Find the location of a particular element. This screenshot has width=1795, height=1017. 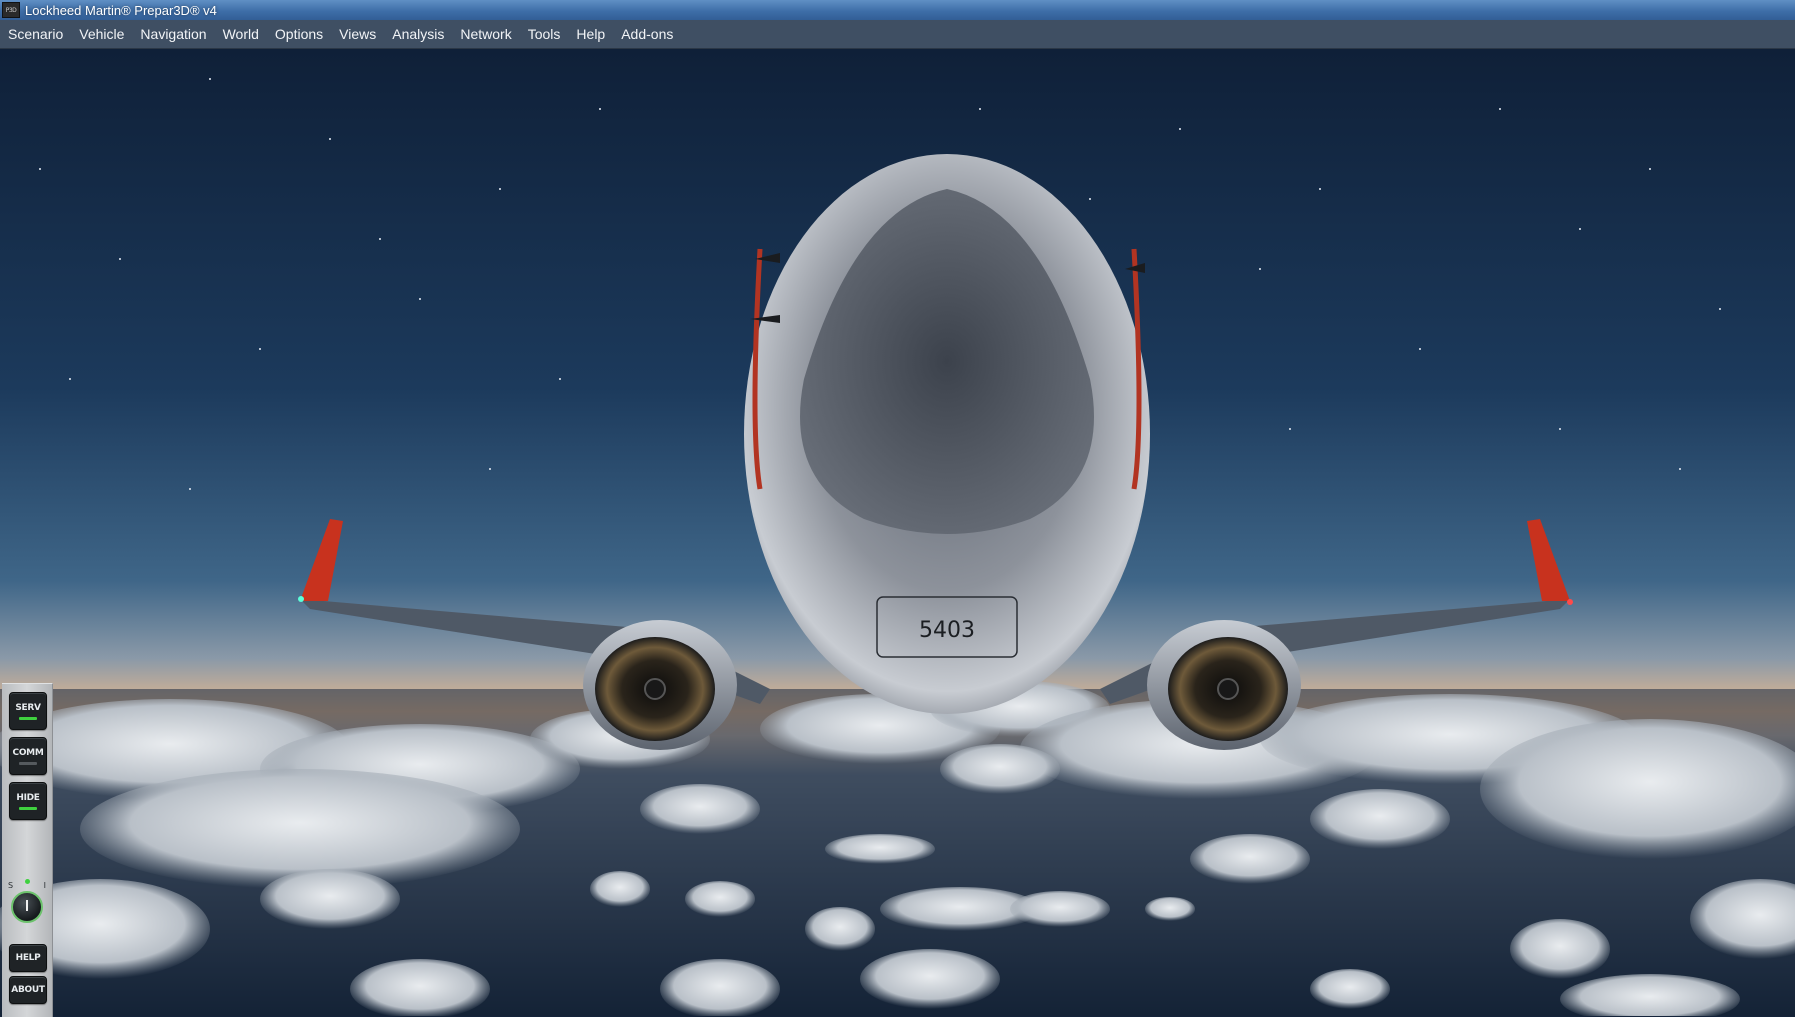

serv-led-indicator is located at coordinates (28, 718).